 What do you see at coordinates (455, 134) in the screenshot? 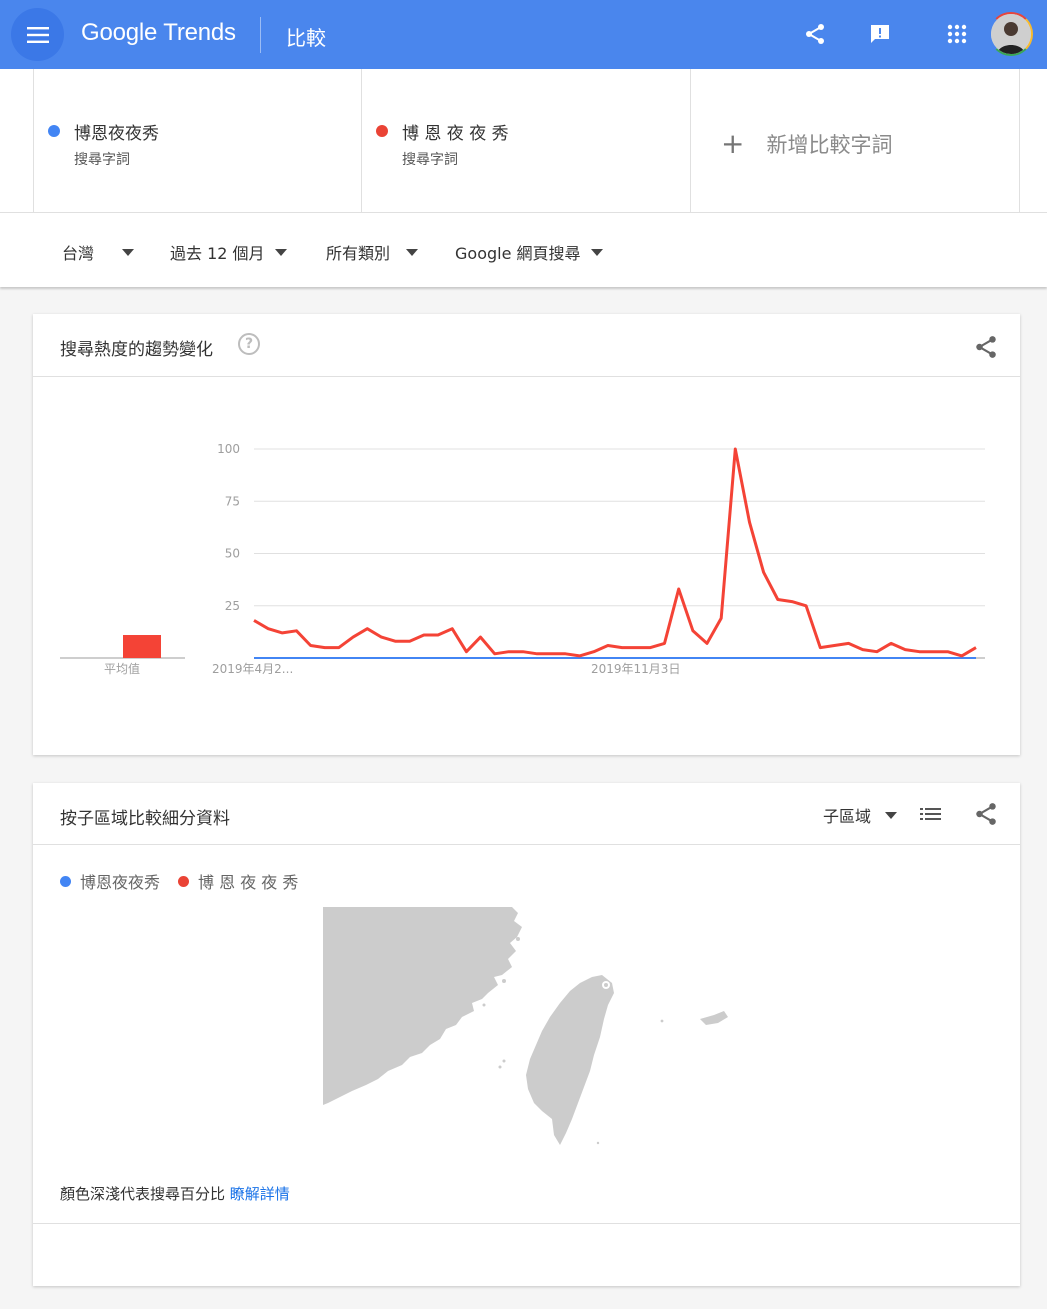
I see `term-name: 博 恩 夜 夜 秀` at bounding box center [455, 134].